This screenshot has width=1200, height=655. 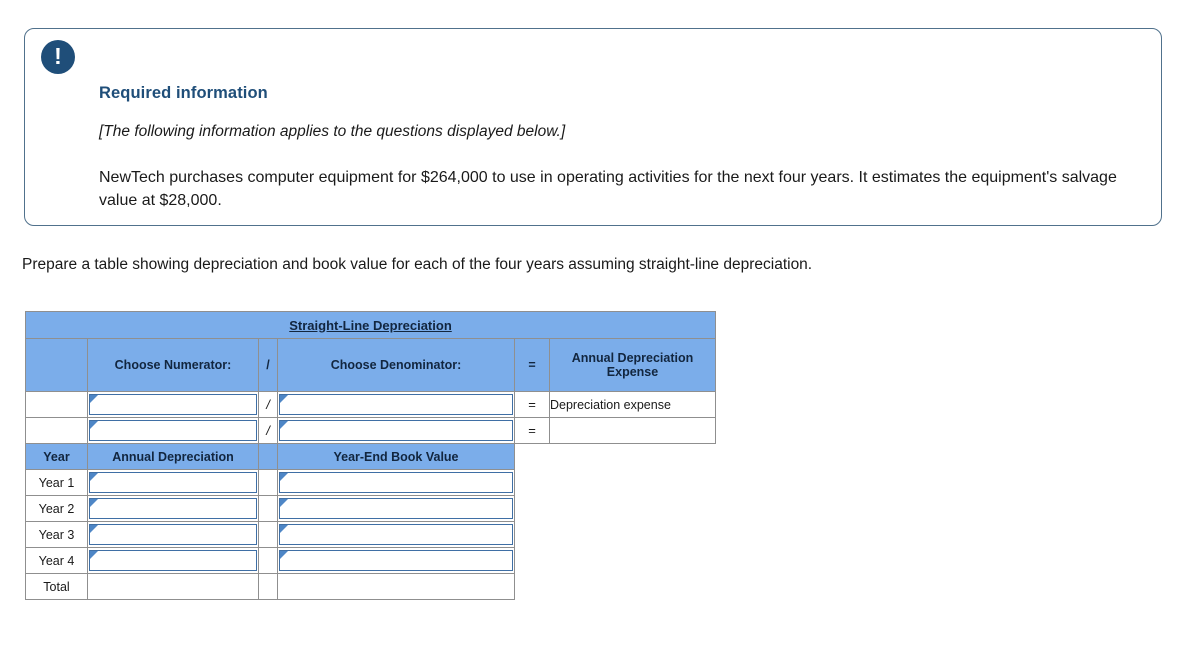 I want to click on table-row: Total, so click(x=370, y=586).